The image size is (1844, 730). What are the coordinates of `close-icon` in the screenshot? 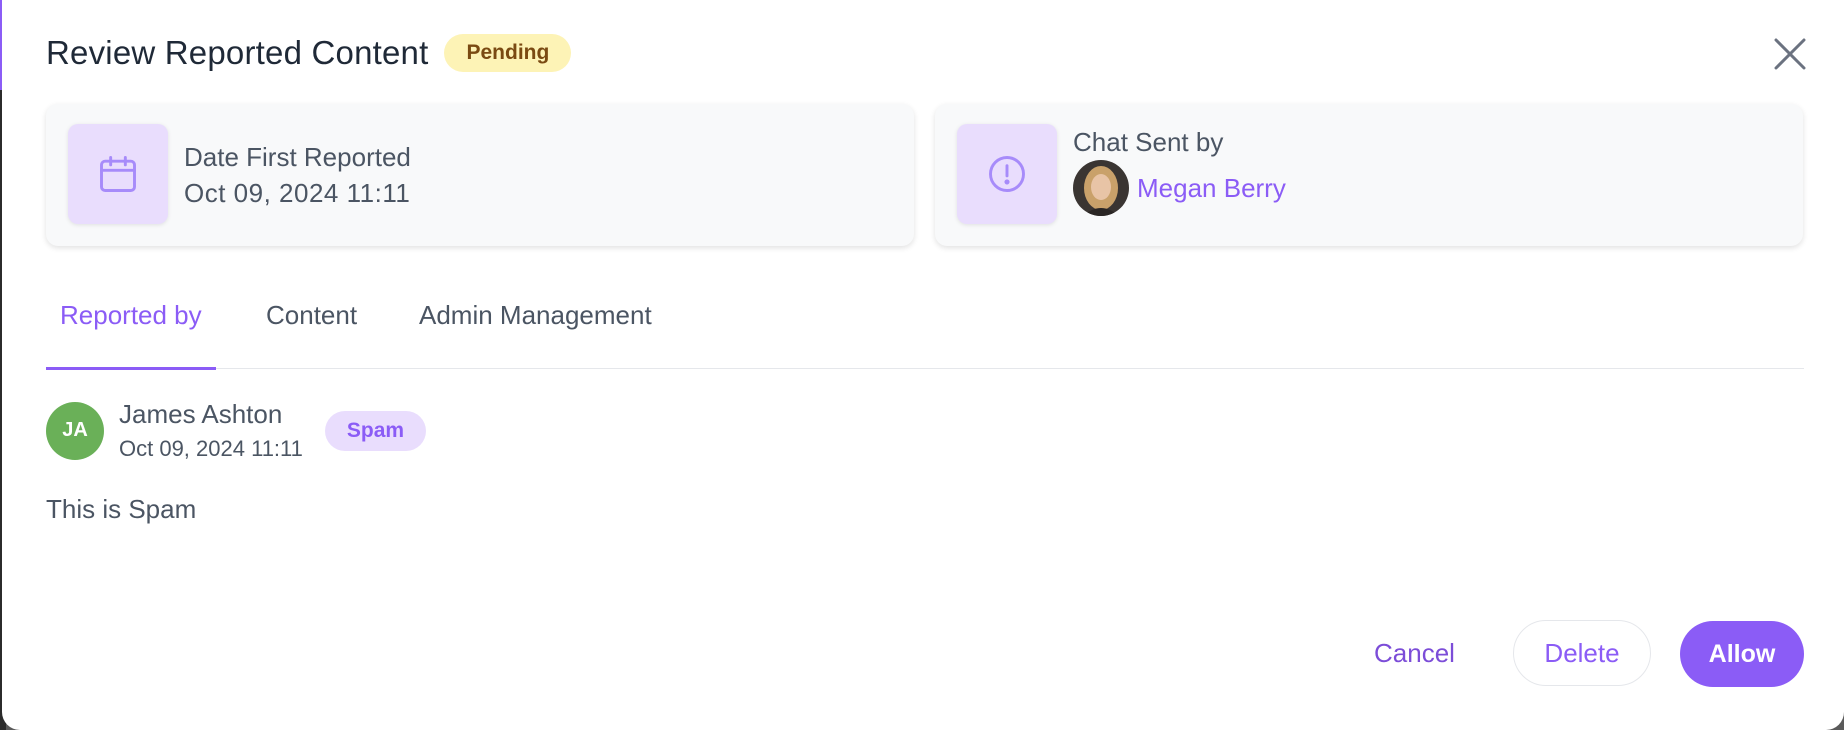 It's located at (1790, 54).